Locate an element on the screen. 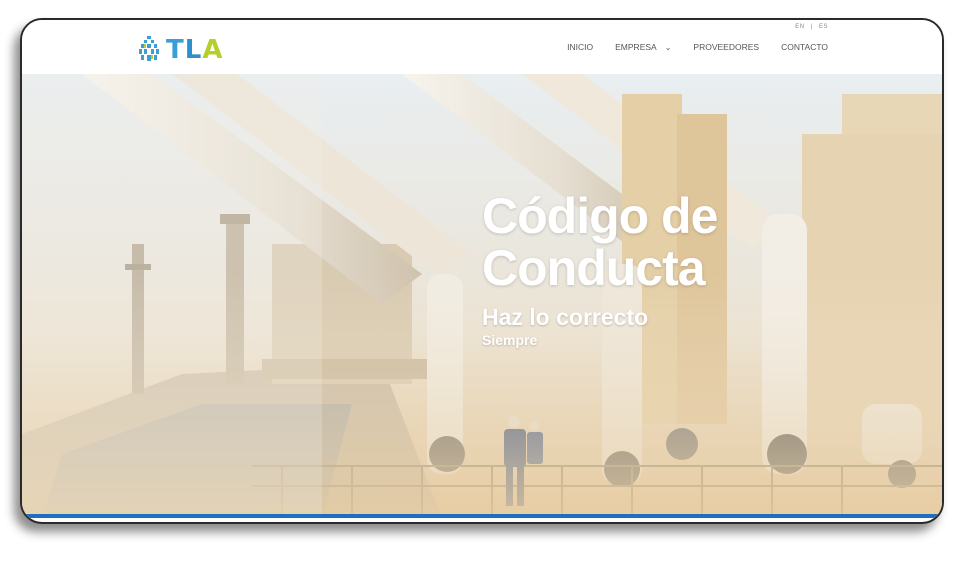 This screenshot has width=960, height=565. logo-text: TLA is located at coordinates (194, 50).